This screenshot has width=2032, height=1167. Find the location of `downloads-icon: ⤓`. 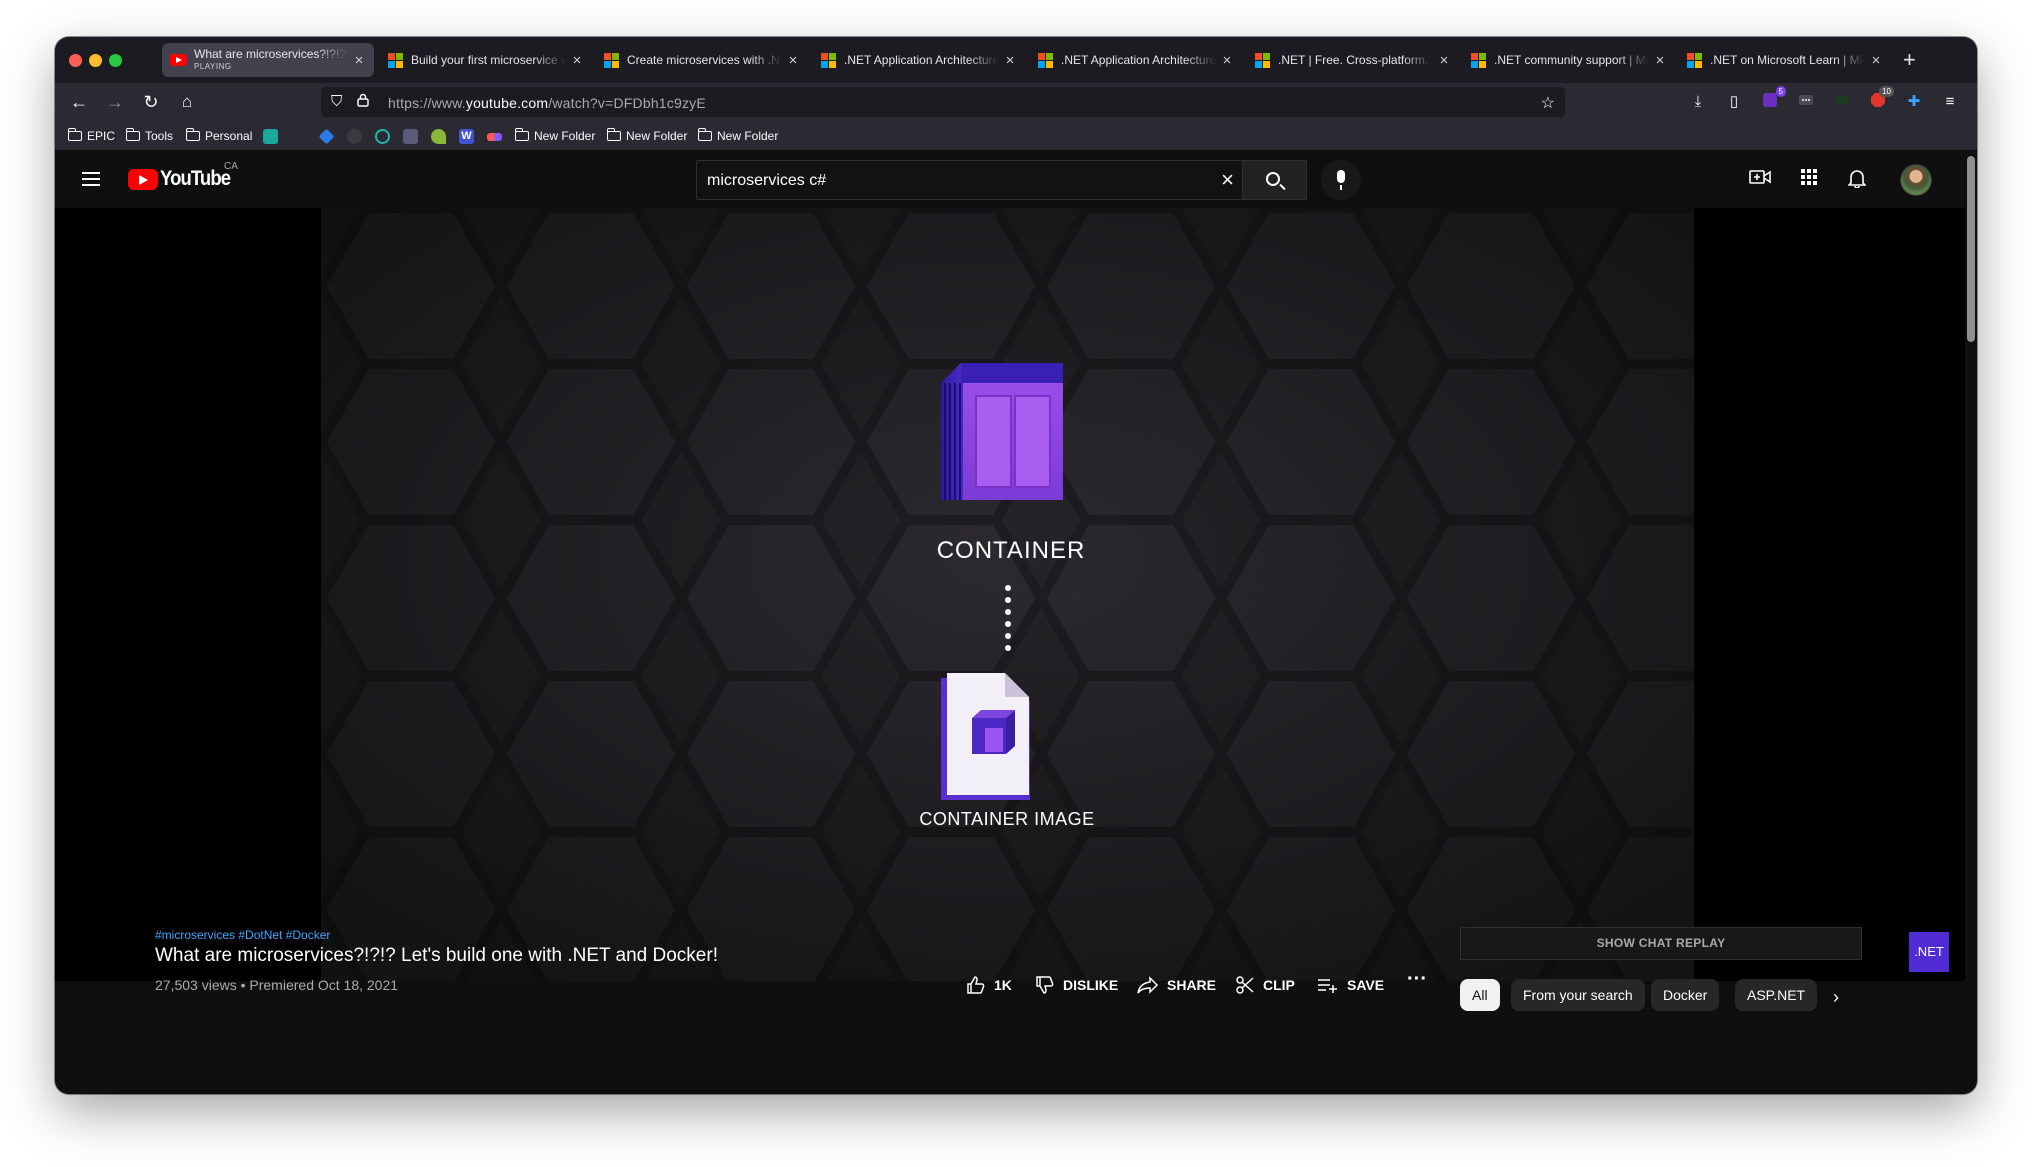

downloads-icon: ⤓ is located at coordinates (1698, 102).